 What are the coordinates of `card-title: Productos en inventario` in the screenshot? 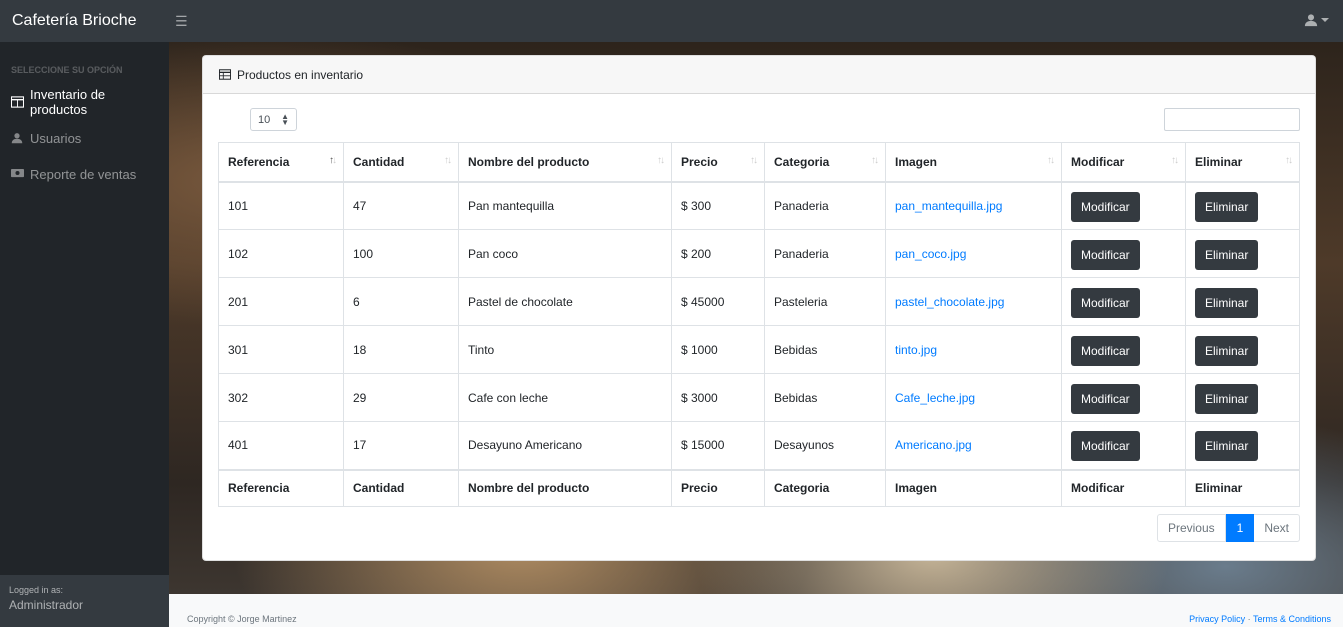 It's located at (300, 74).